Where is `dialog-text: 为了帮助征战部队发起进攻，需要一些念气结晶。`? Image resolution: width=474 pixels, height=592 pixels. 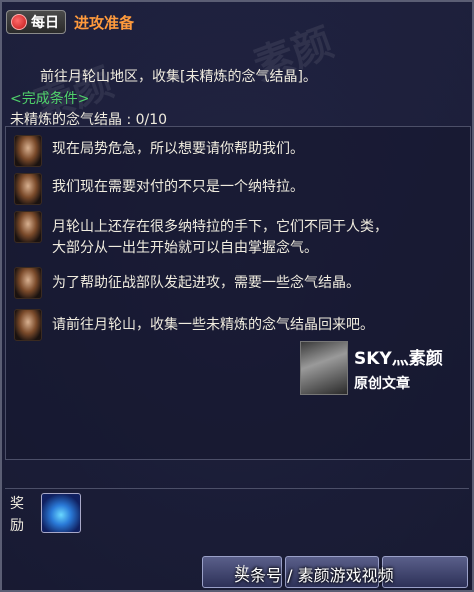 dialog-text: 为了帮助征战部队发起进攻，需要一些念气结晶。 is located at coordinates (206, 283).